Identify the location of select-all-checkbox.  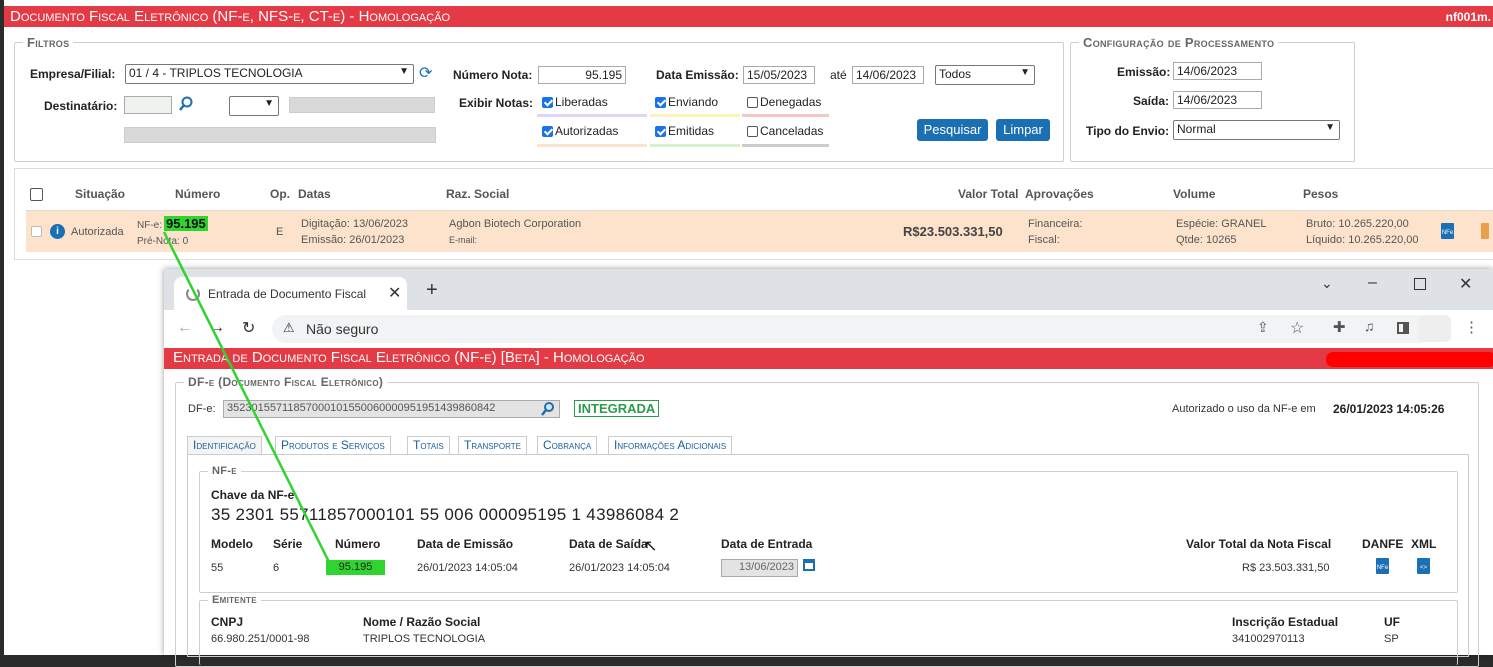
(36, 194).